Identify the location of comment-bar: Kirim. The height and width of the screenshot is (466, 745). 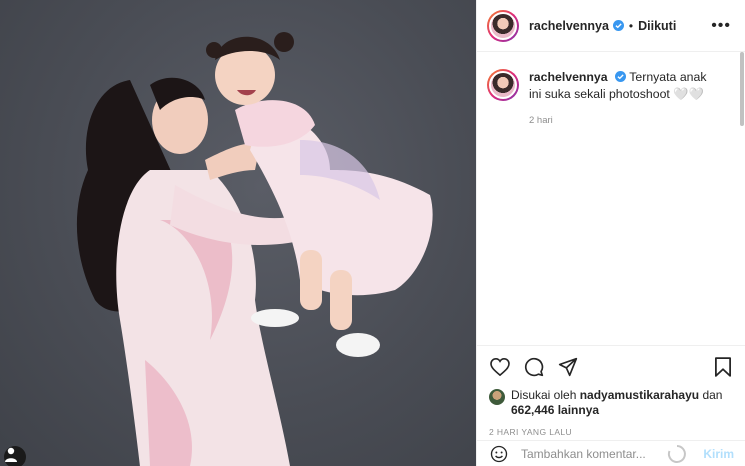
(611, 453).